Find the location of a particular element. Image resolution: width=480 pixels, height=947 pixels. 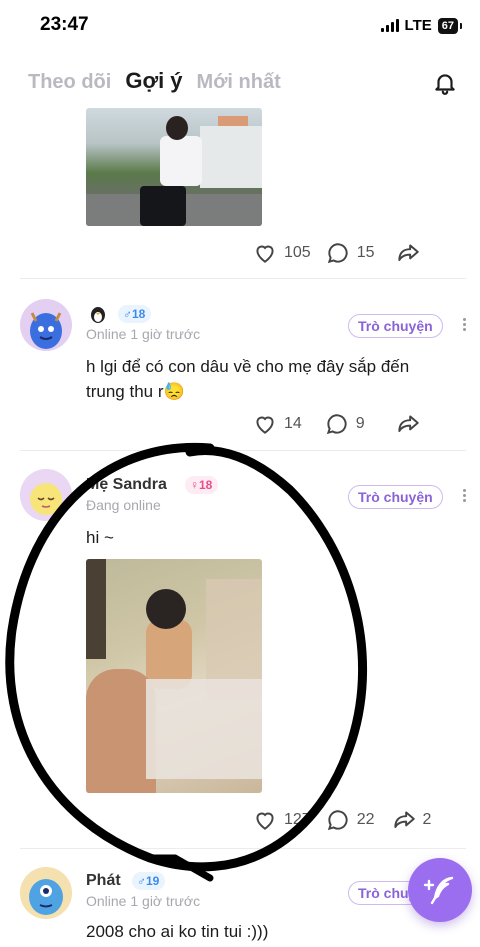

like-count: 127 is located at coordinates (297, 819).